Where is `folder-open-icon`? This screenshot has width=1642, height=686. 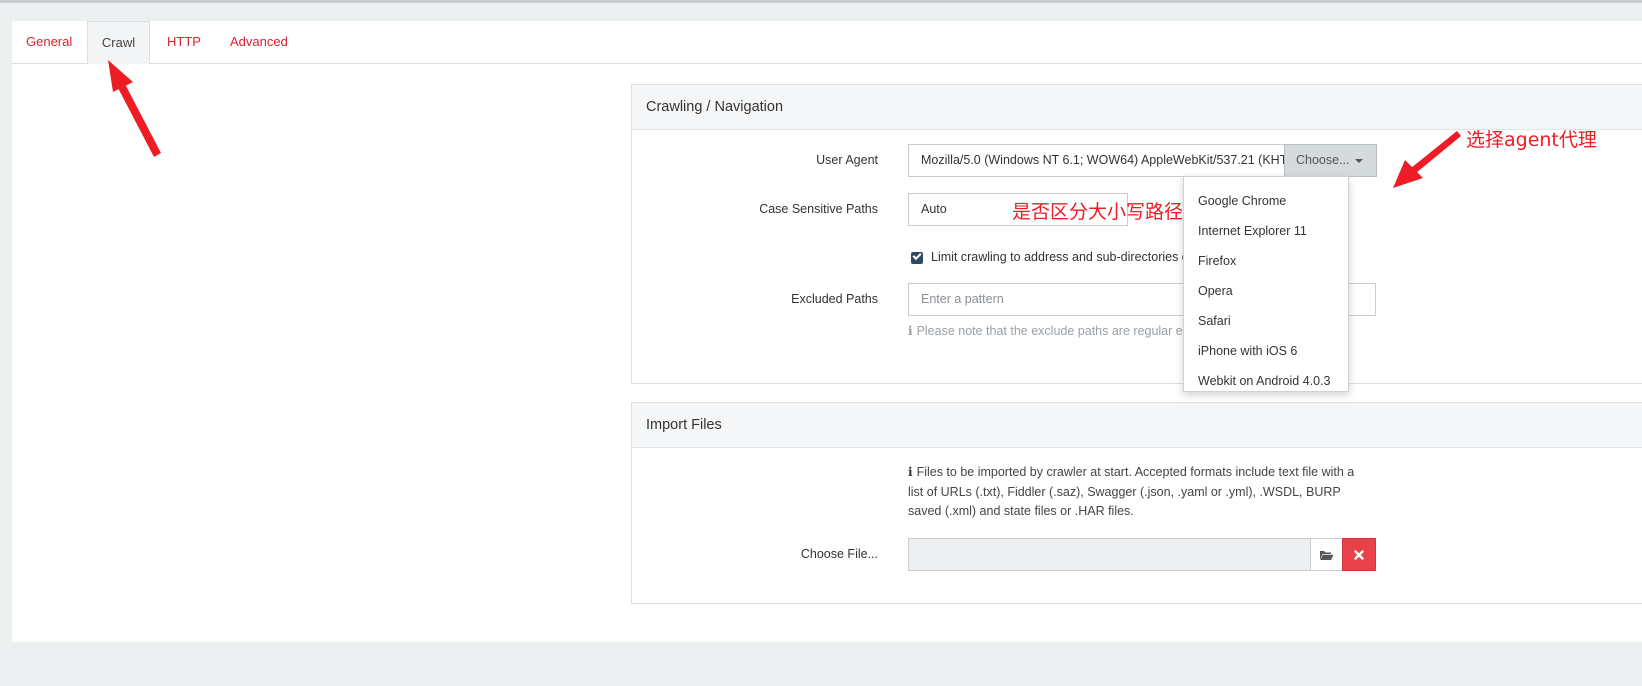
folder-open-icon is located at coordinates (1327, 555).